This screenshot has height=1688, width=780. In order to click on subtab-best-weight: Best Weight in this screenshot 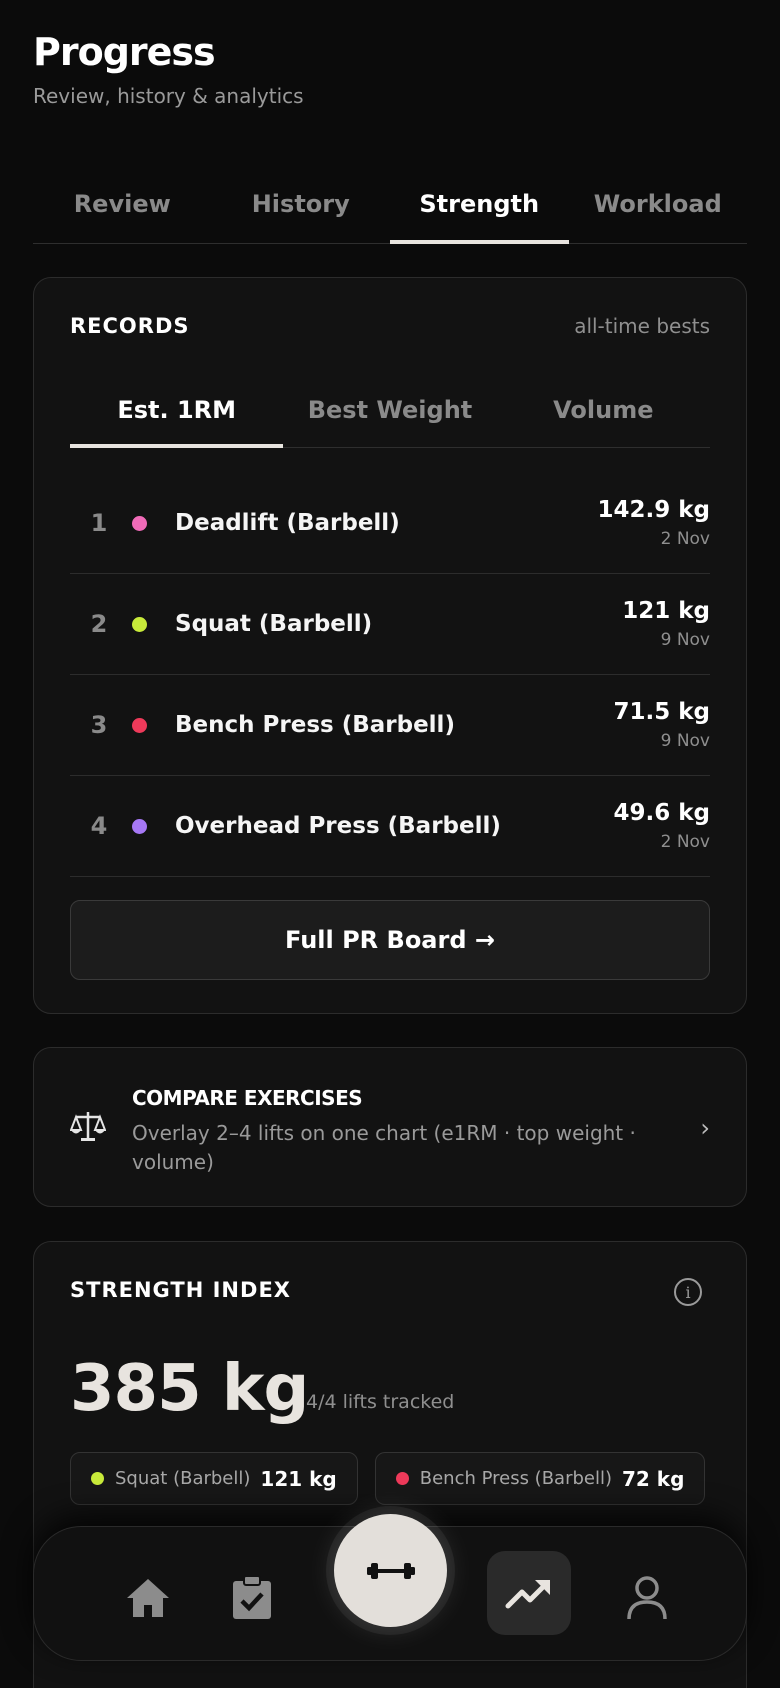, I will do `click(389, 412)`.